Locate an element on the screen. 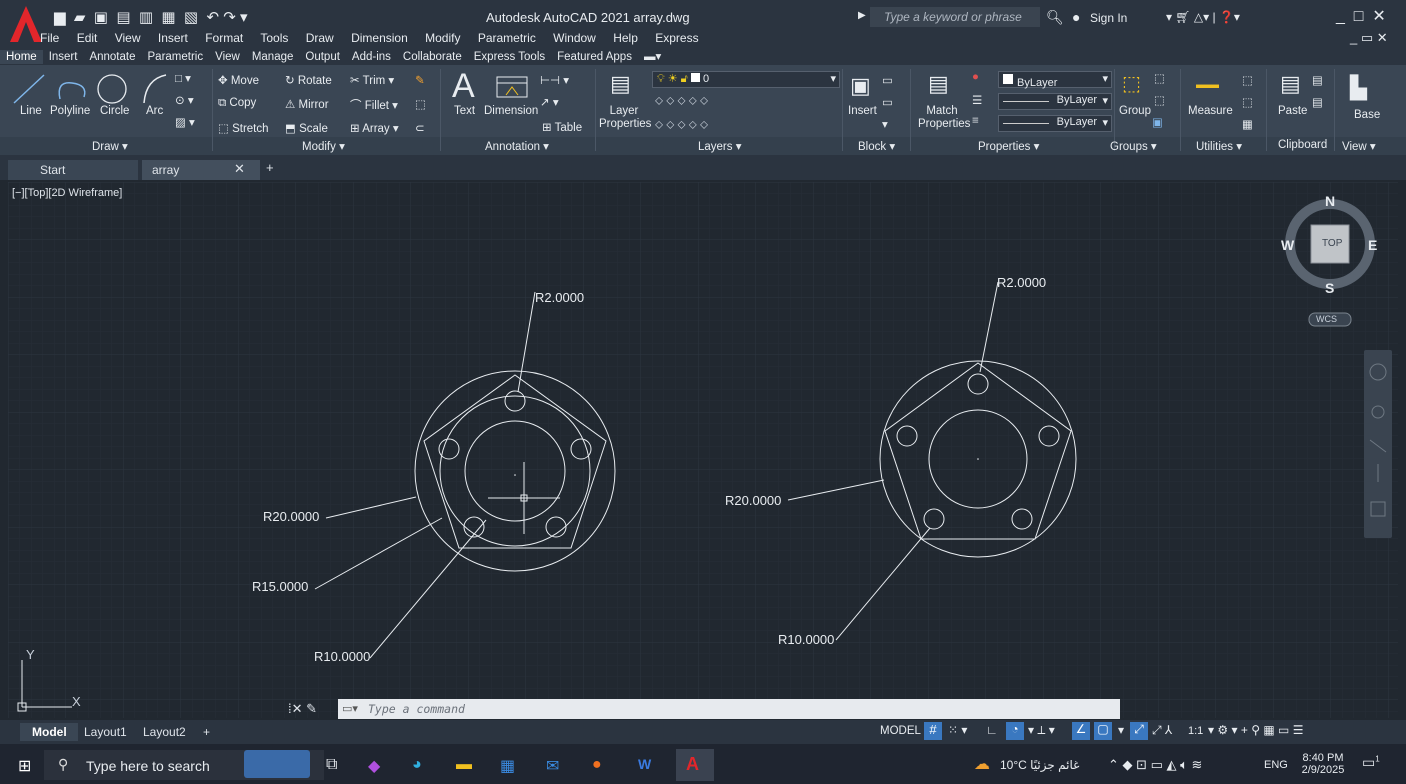  sign-in-link: Sign In is located at coordinates (1108, 18).